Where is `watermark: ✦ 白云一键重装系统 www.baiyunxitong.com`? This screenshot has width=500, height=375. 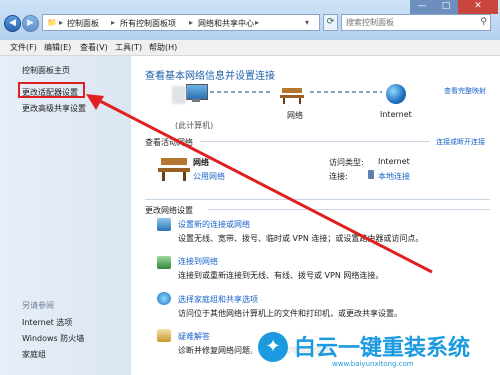 watermark: ✦ 白云一键重装系统 www.baiyunxitong.com is located at coordinates (376, 351).